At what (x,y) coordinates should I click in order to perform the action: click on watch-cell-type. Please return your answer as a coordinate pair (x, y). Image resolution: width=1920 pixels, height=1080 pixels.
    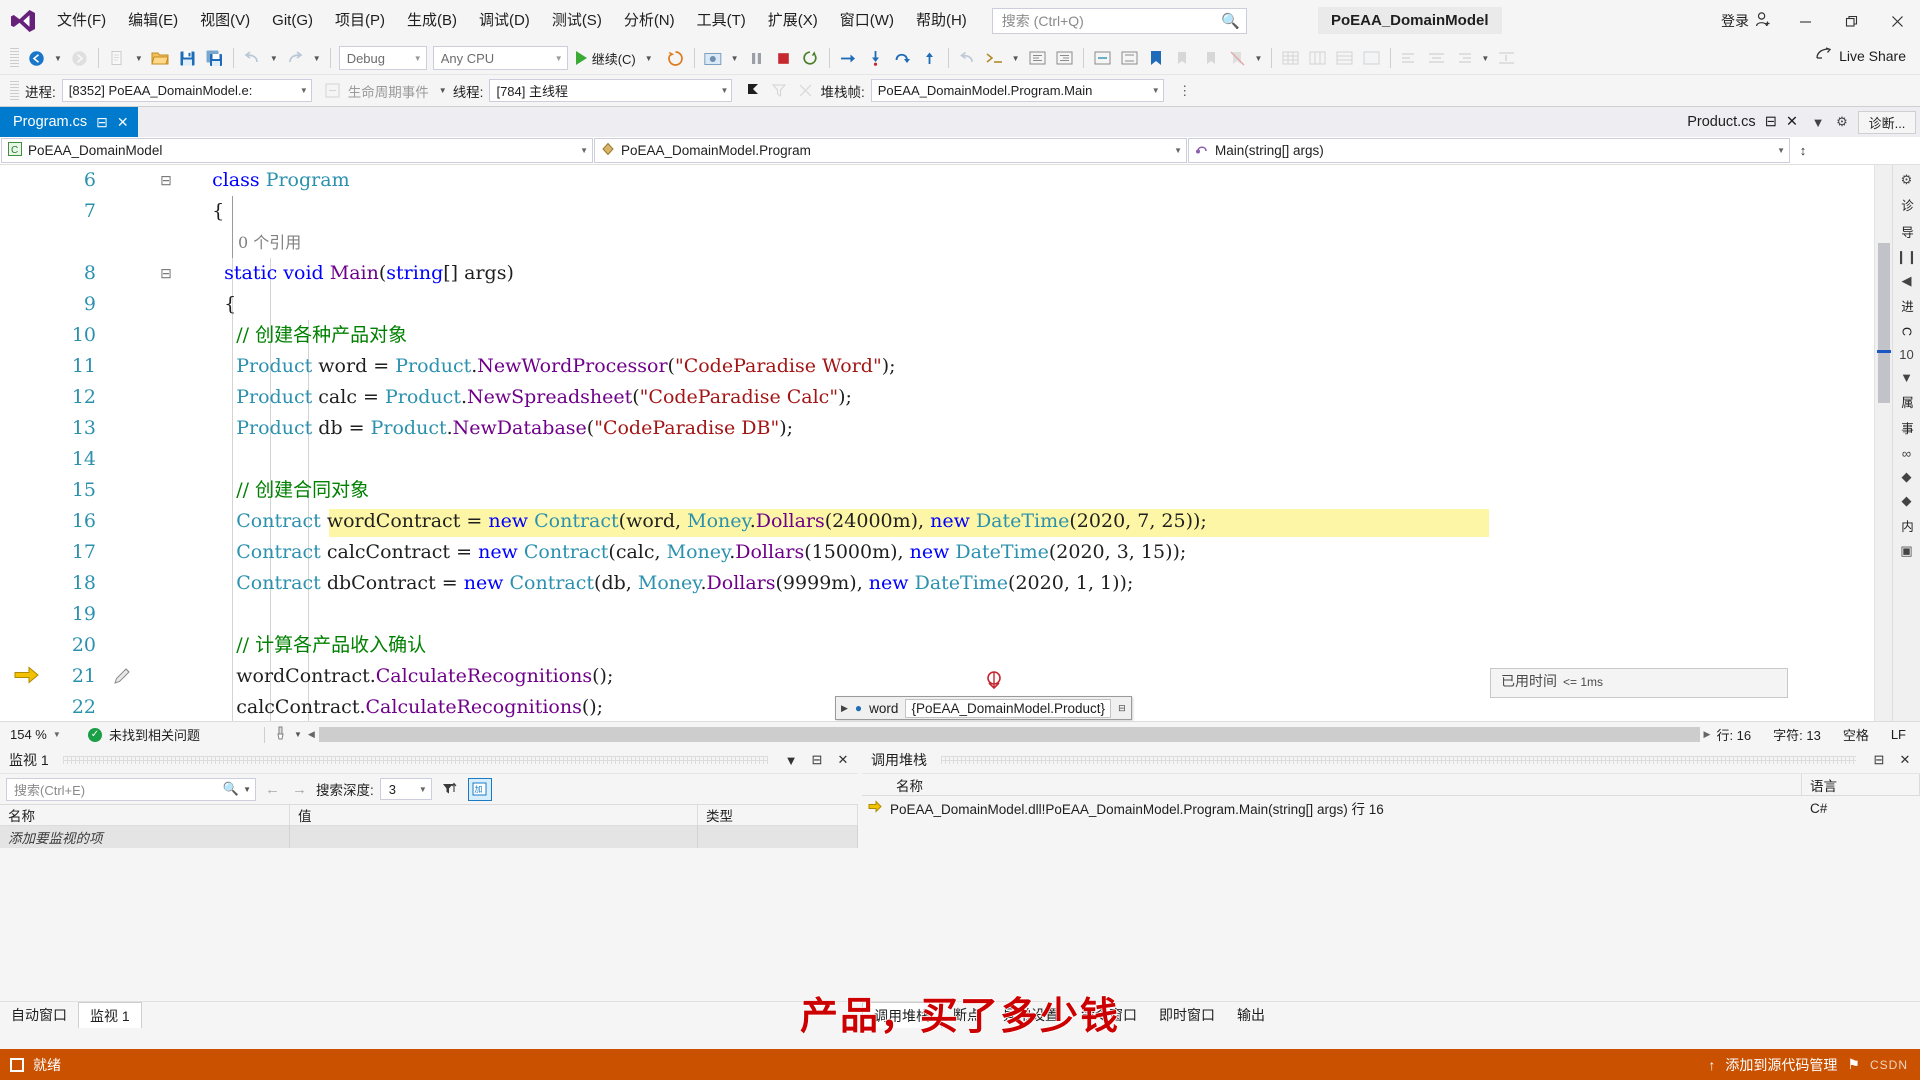
    Looking at the image, I should click on (778, 837).